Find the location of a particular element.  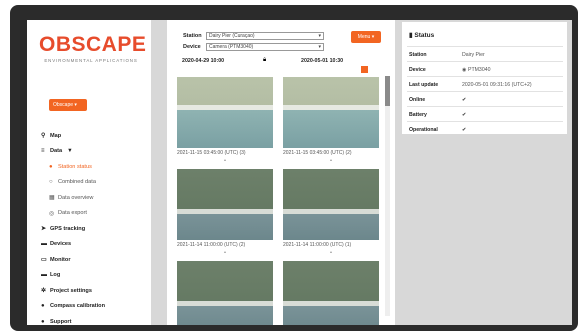

sidebar-item-label: Combined data is located at coordinates (77, 182).